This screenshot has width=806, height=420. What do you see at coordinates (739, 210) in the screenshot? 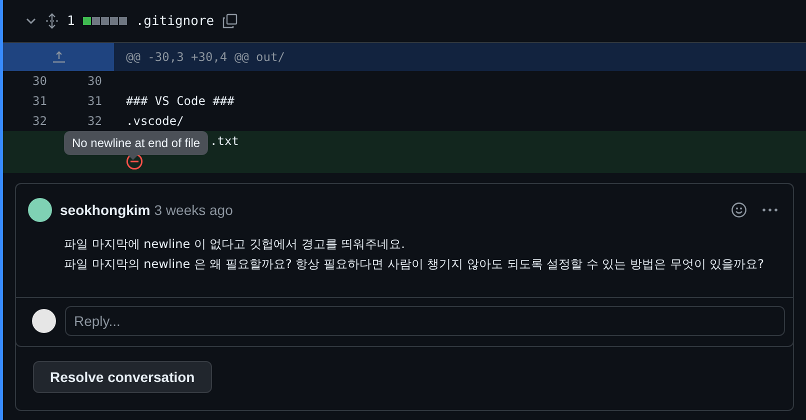
I see `smiley-icon` at bounding box center [739, 210].